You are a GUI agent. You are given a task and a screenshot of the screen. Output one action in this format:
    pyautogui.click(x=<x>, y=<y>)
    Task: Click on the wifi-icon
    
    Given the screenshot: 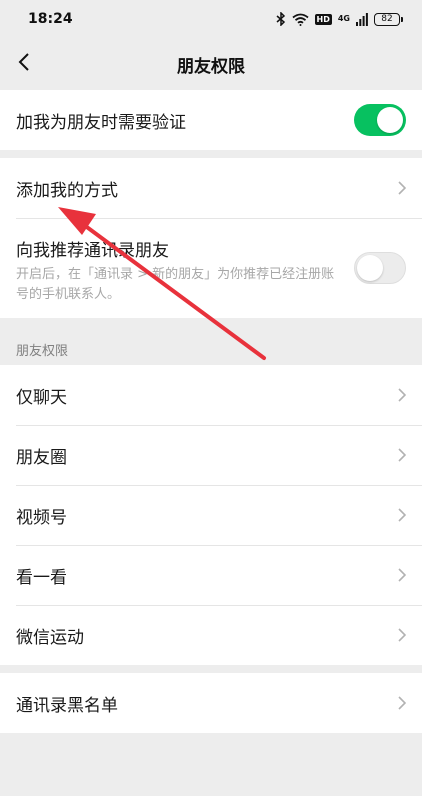 What is the action you would take?
    pyautogui.click(x=300, y=19)
    